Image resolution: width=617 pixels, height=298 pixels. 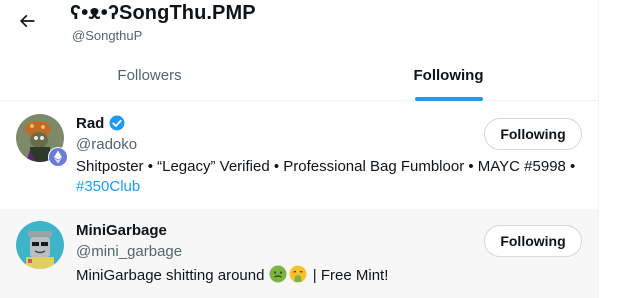 I want to click on user-handle: @radoko, so click(x=106, y=144).